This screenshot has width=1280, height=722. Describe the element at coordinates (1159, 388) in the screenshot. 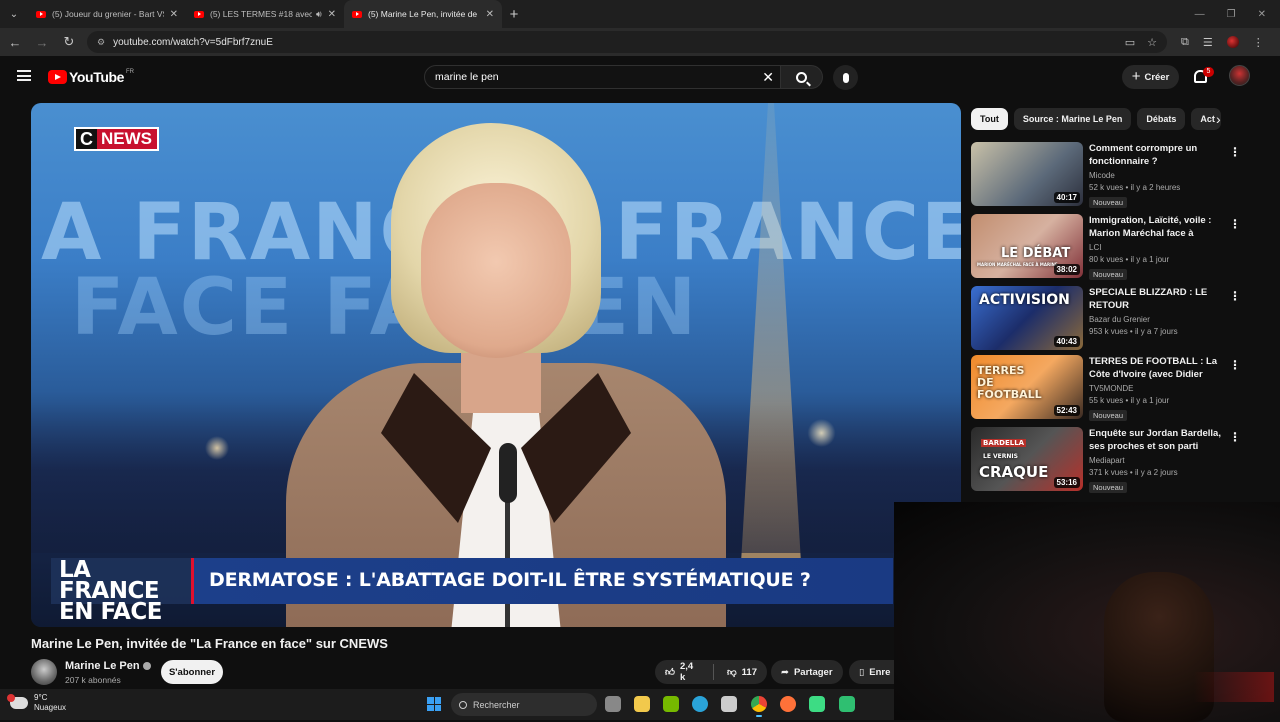

I see `recommendation-channel: TV5MONDE` at that location.